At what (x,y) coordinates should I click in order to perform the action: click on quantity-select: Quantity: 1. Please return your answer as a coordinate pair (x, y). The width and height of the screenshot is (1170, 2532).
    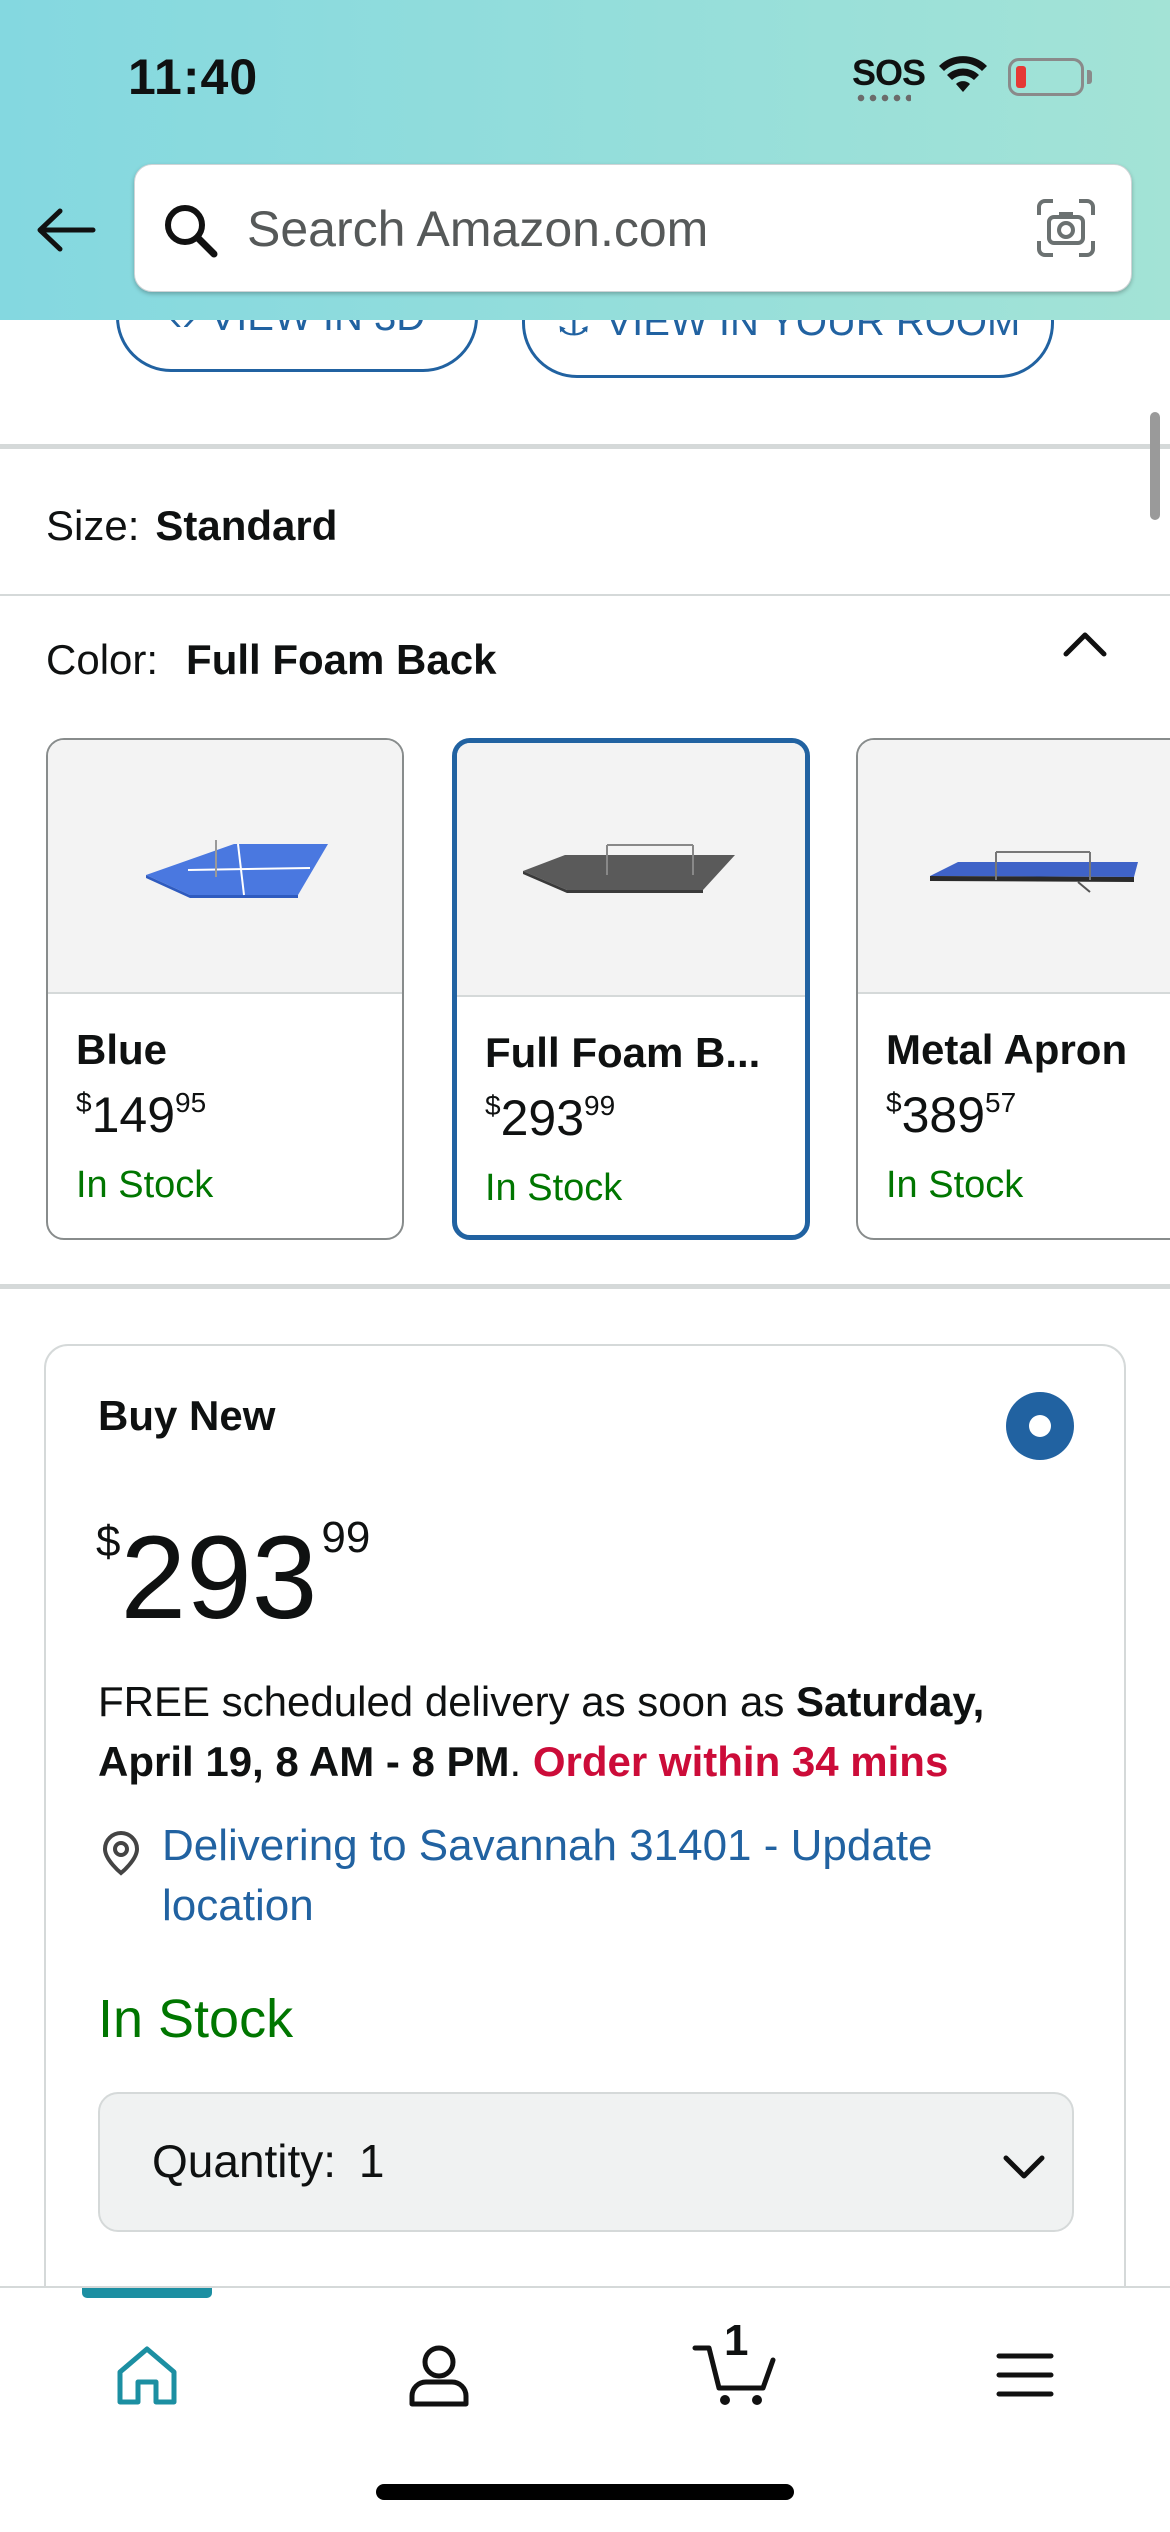
    Looking at the image, I should click on (586, 2162).